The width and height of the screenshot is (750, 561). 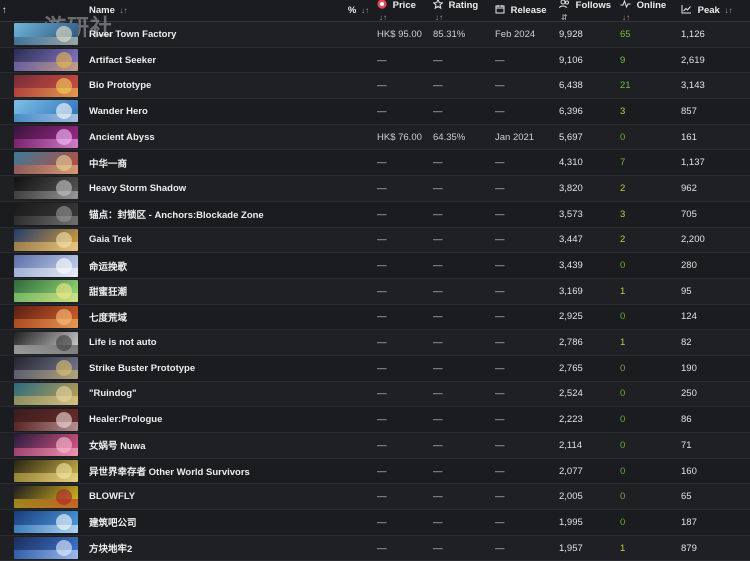 What do you see at coordinates (375, 60) in the screenshot?
I see `table-row: Artifact Seeker — — — 9,106 9 2,619` at bounding box center [375, 60].